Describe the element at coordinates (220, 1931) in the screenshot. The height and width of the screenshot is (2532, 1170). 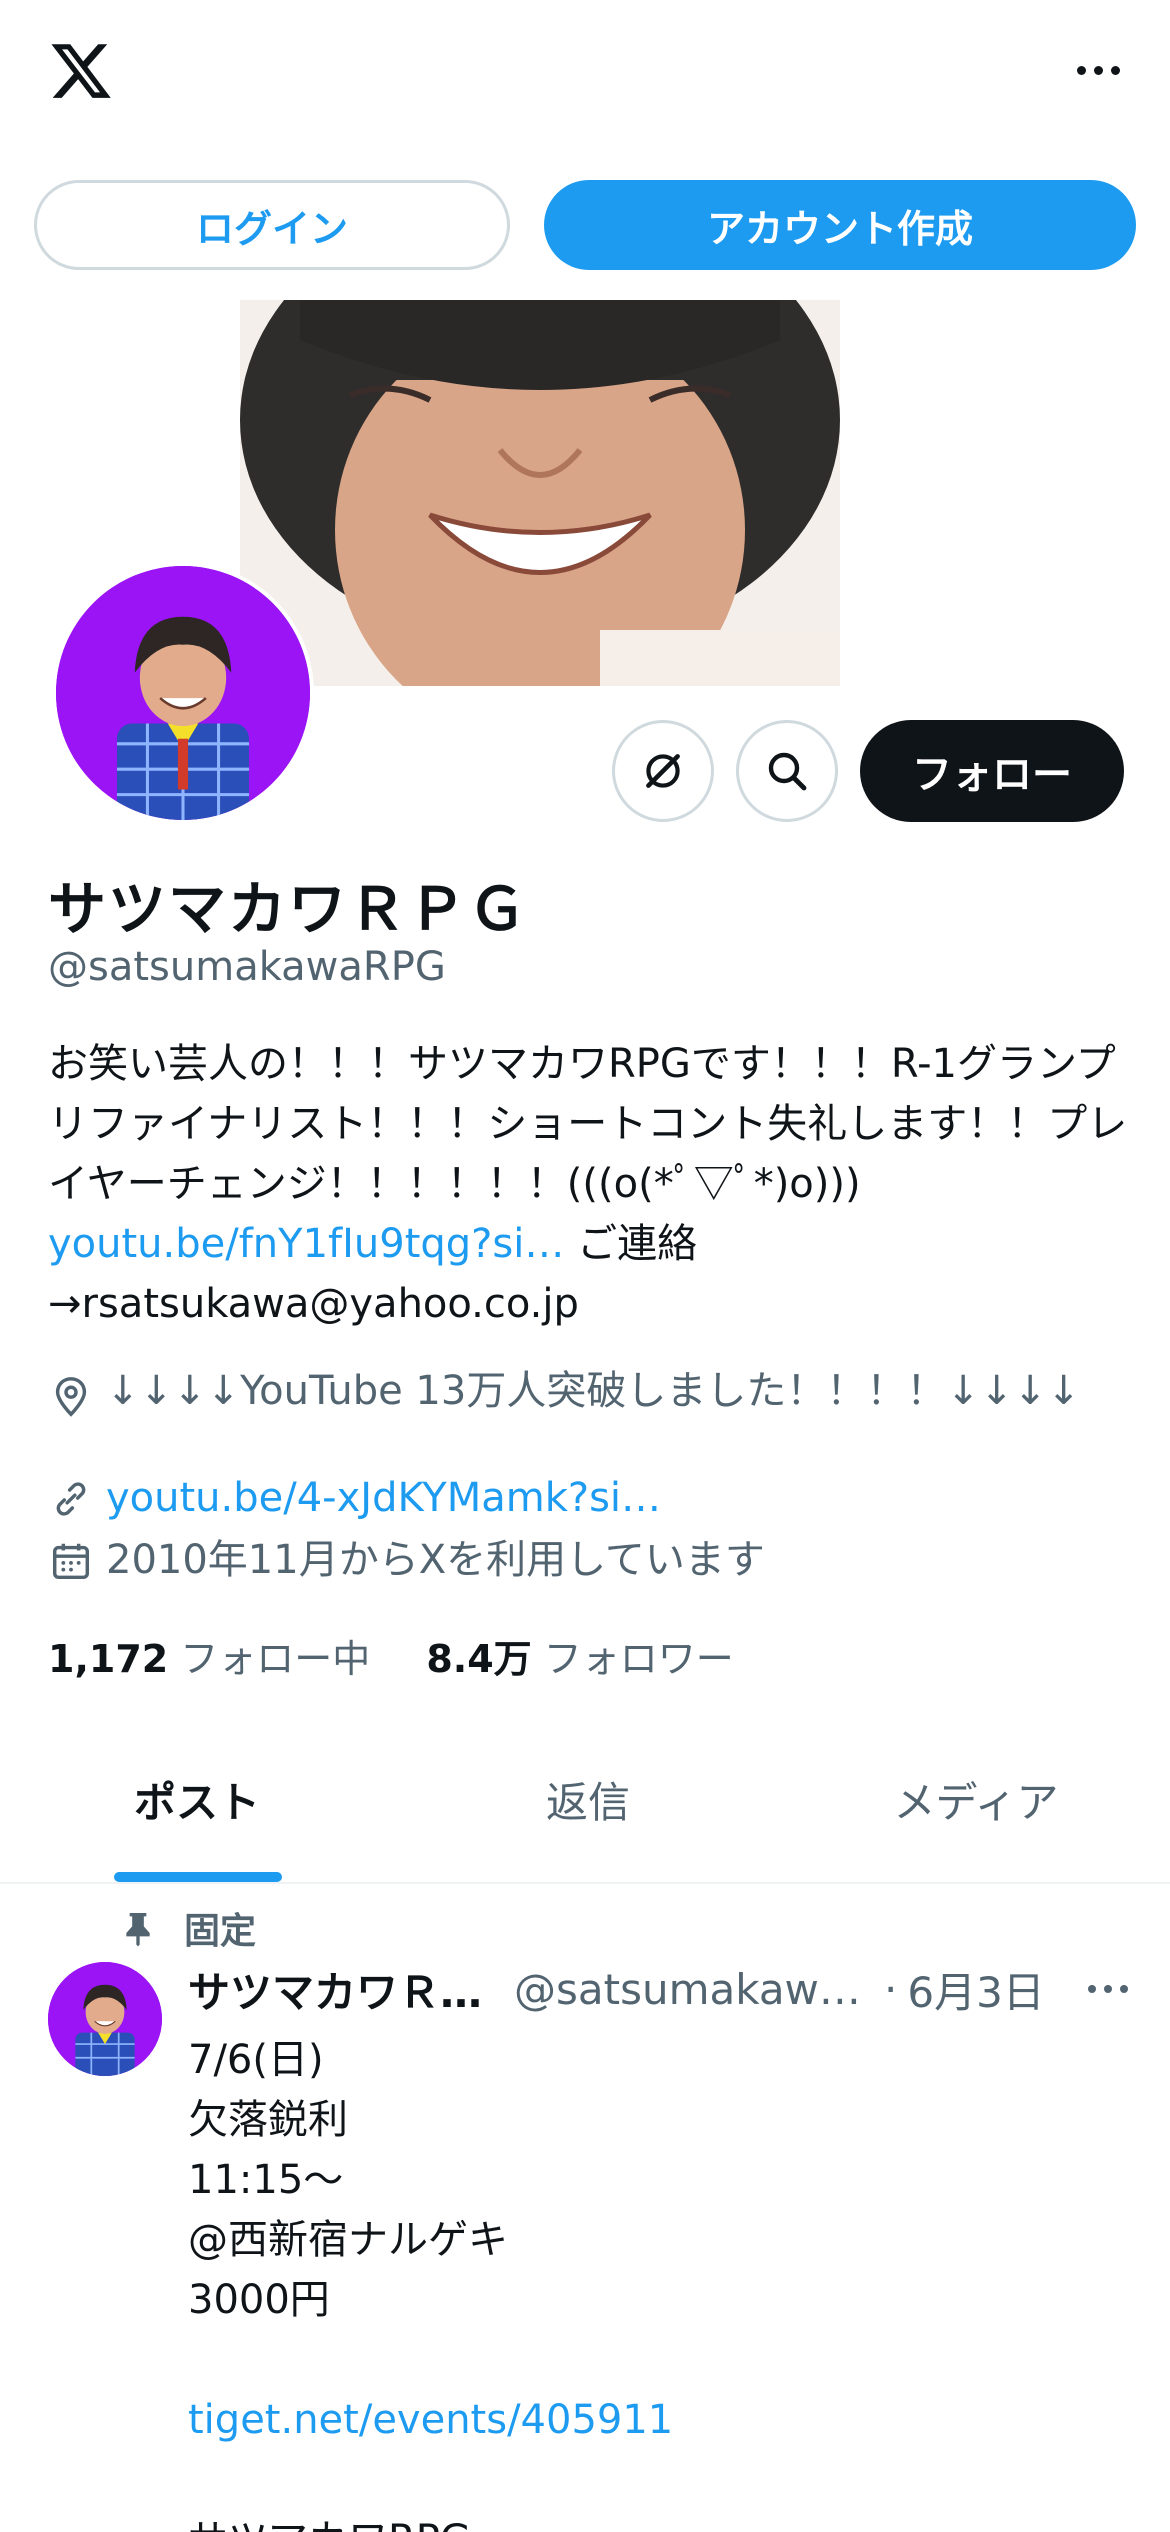
I see `pinned-label: 固定` at that location.